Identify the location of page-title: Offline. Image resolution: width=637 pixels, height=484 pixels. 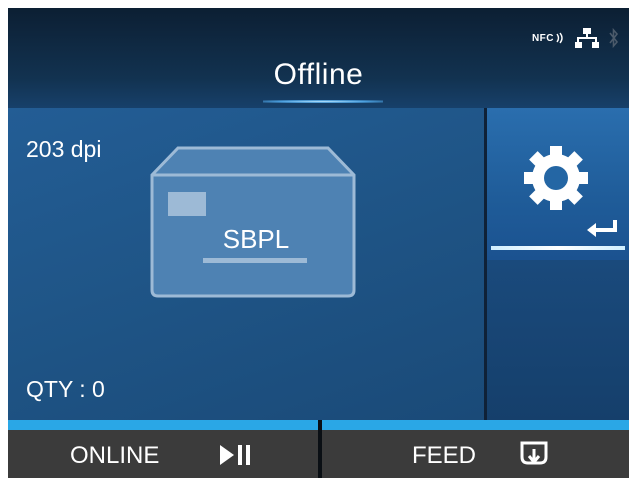
(318, 74).